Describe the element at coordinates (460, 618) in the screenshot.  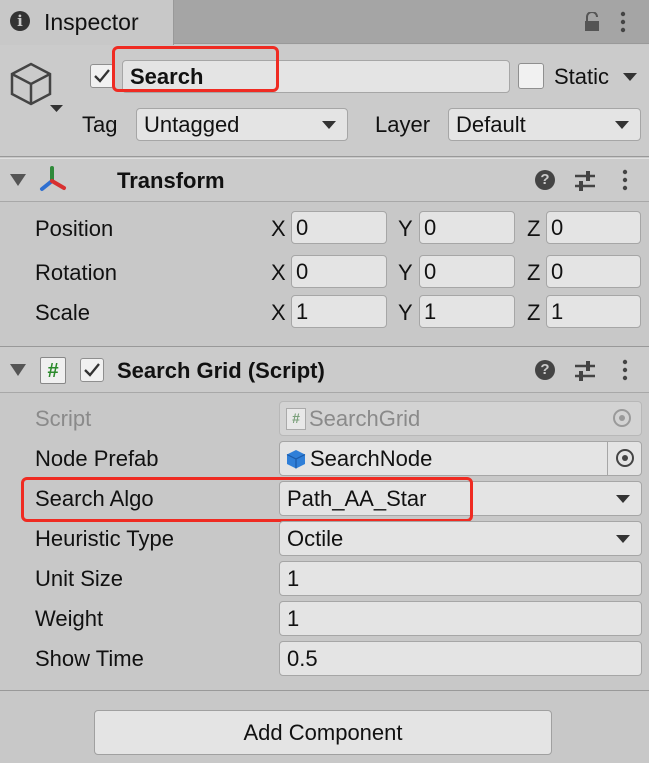
I see `weight-input: 1` at that location.